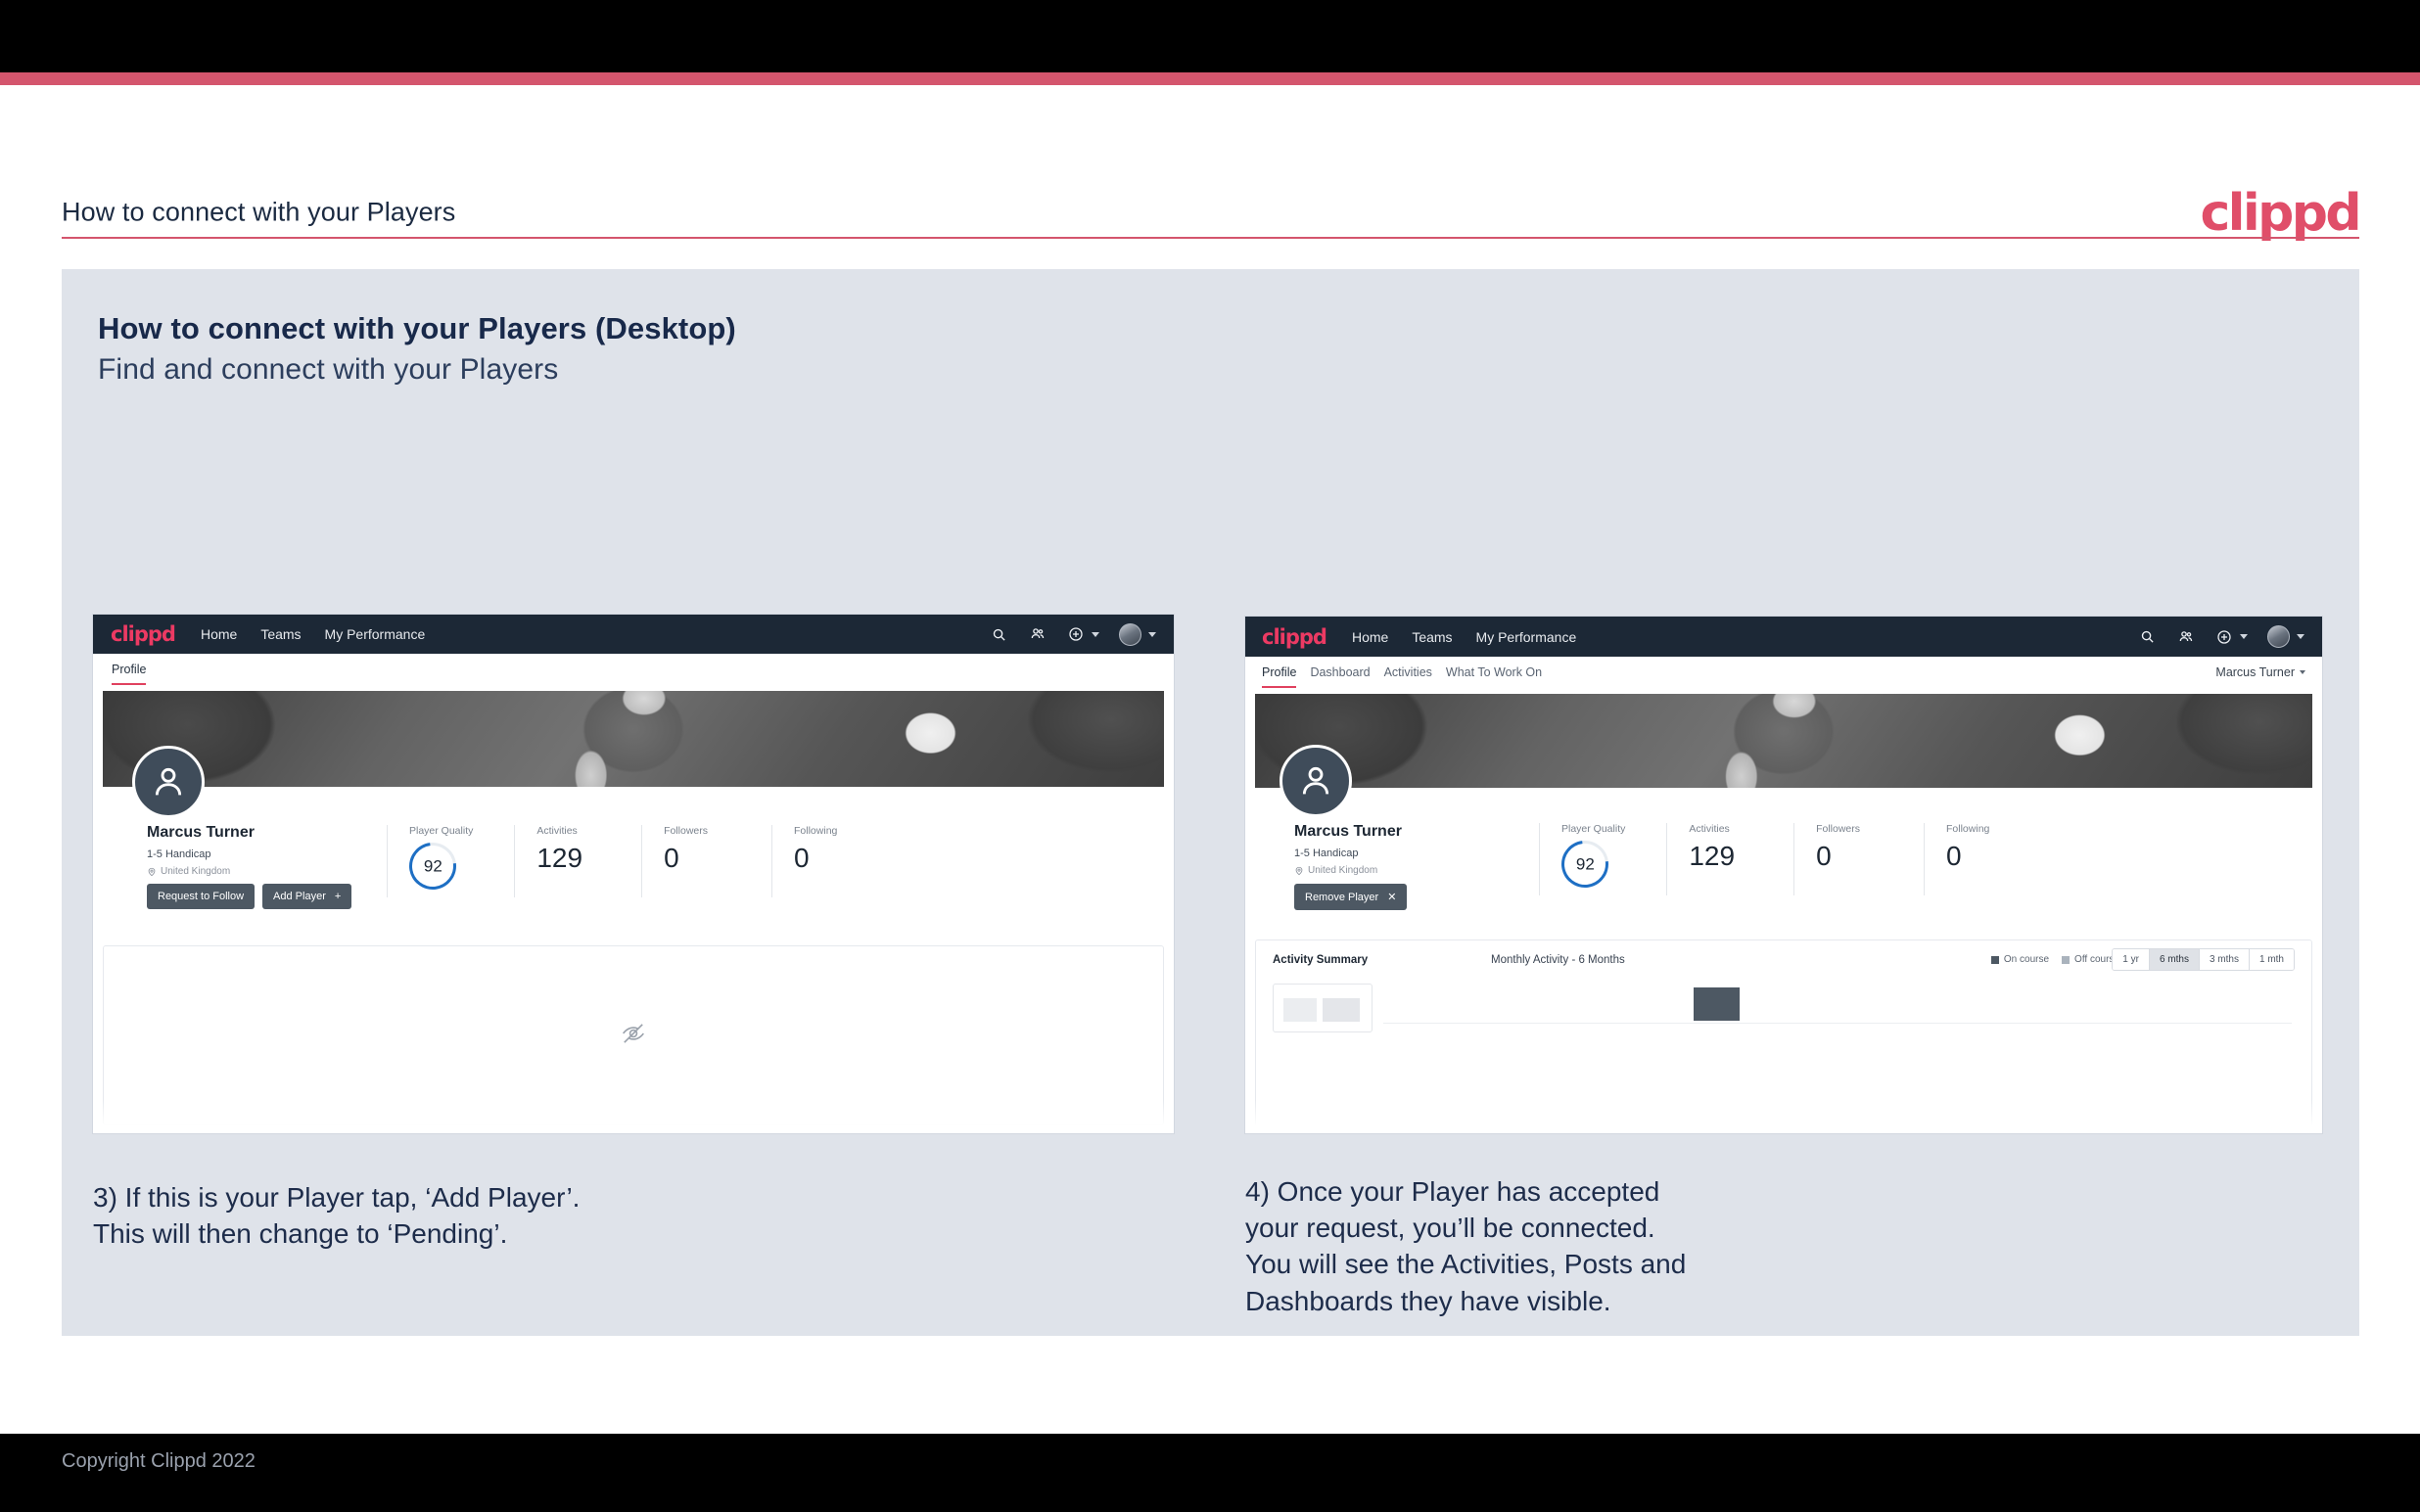 The width and height of the screenshot is (2420, 1512). Describe the element at coordinates (1343, 870) in the screenshot. I see `player-location-label: United Kingdom` at that location.